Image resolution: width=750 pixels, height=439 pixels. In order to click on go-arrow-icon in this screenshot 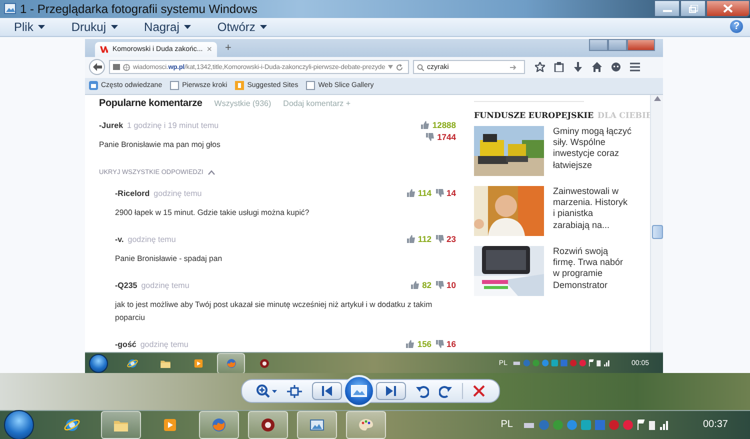, I will do `click(513, 67)`.